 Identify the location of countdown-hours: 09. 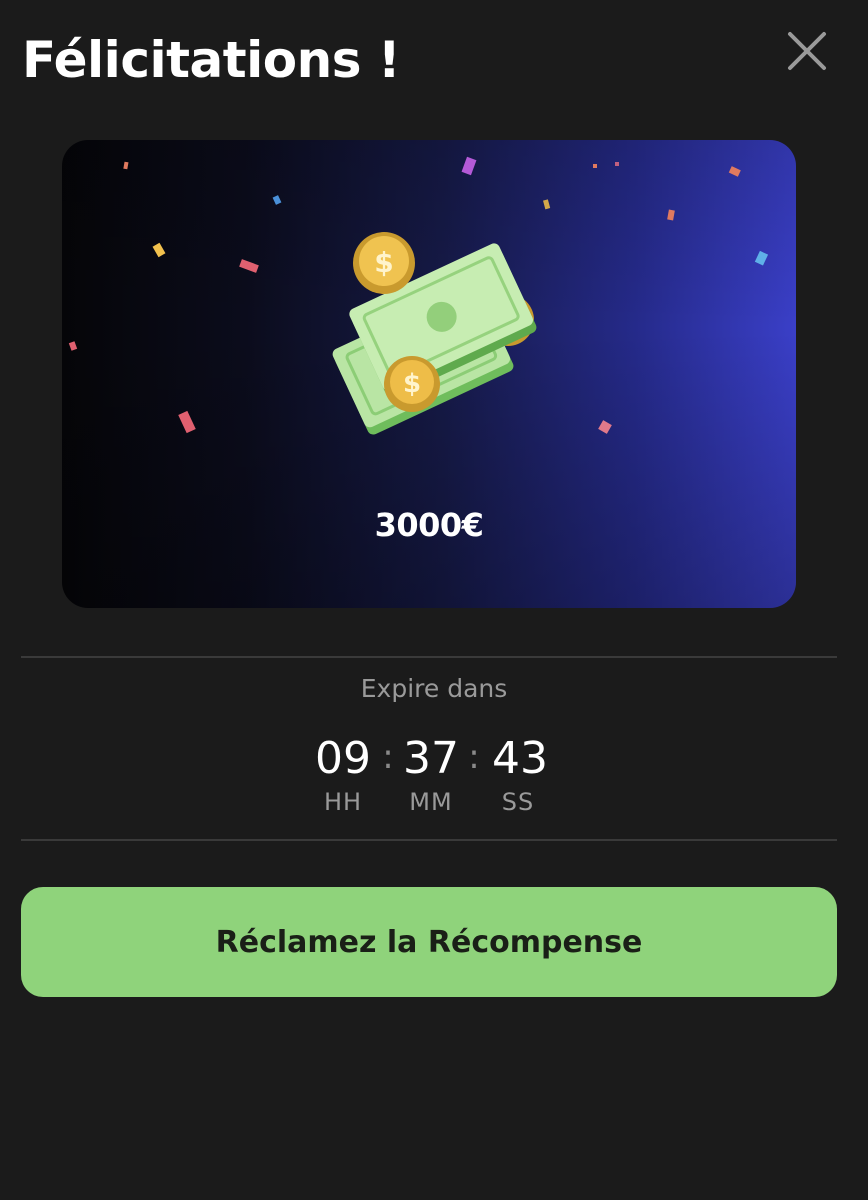
(343, 758).